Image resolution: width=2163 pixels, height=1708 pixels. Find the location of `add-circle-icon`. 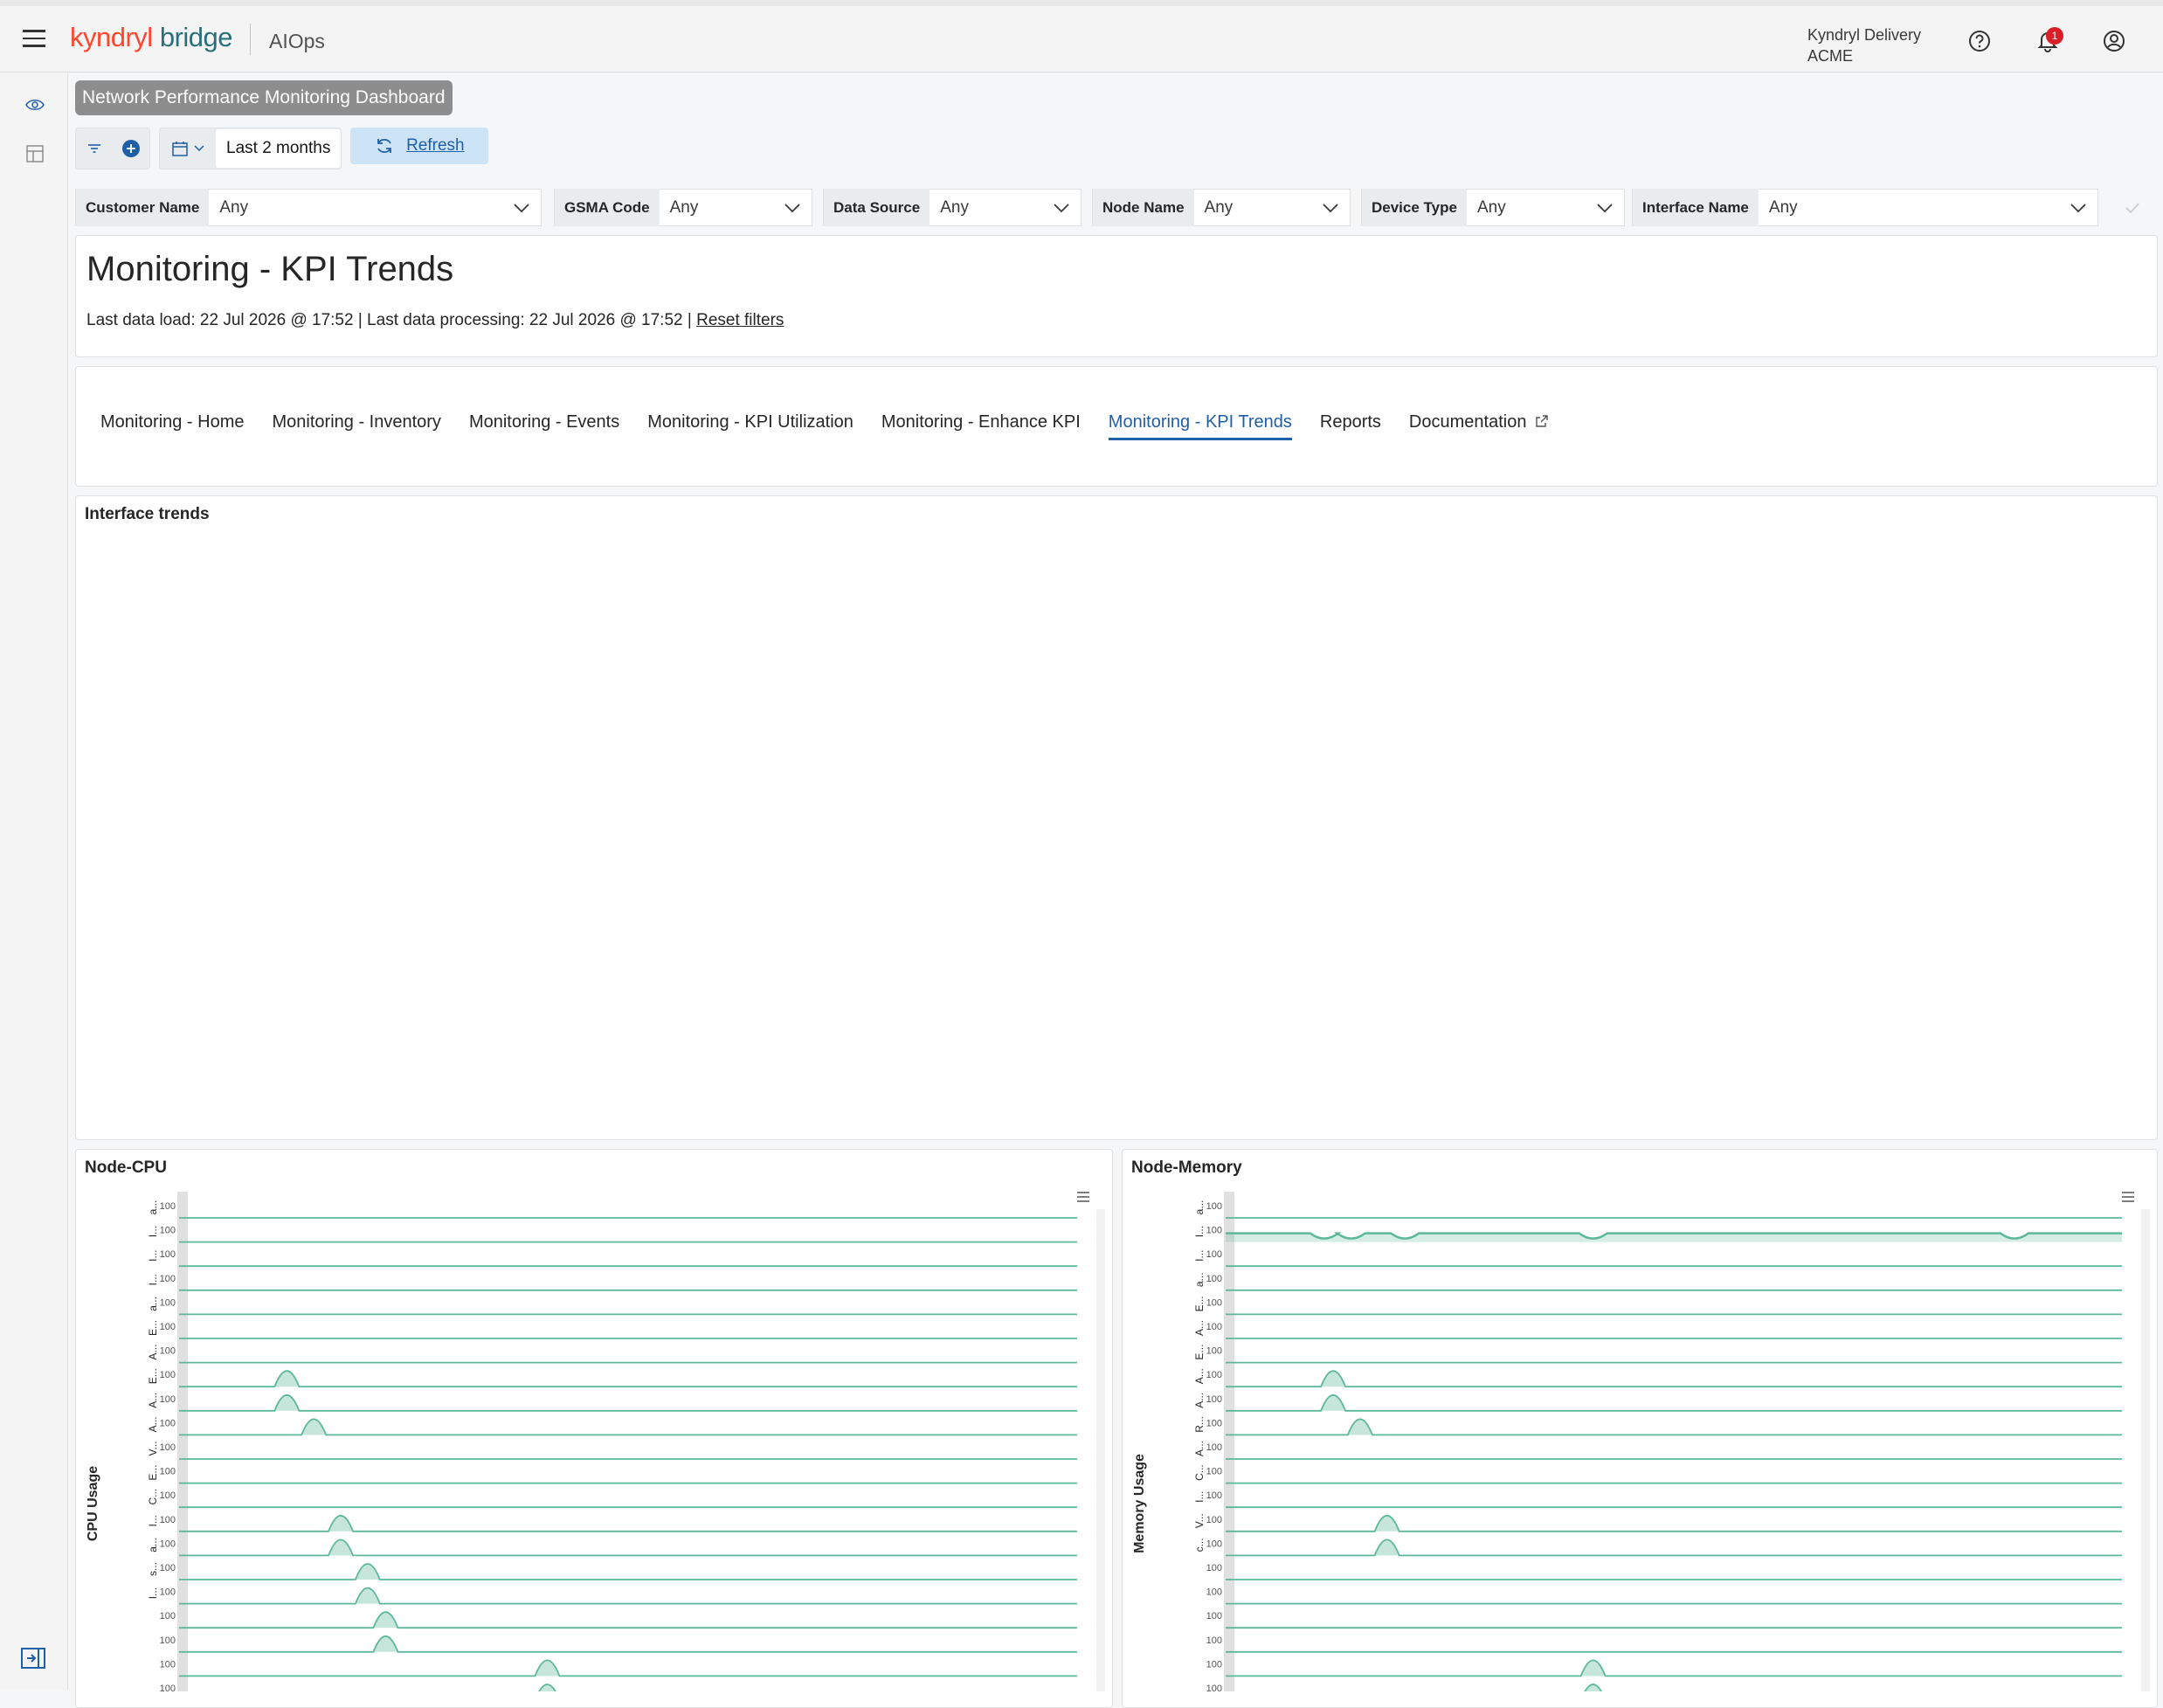

add-circle-icon is located at coordinates (131, 149).